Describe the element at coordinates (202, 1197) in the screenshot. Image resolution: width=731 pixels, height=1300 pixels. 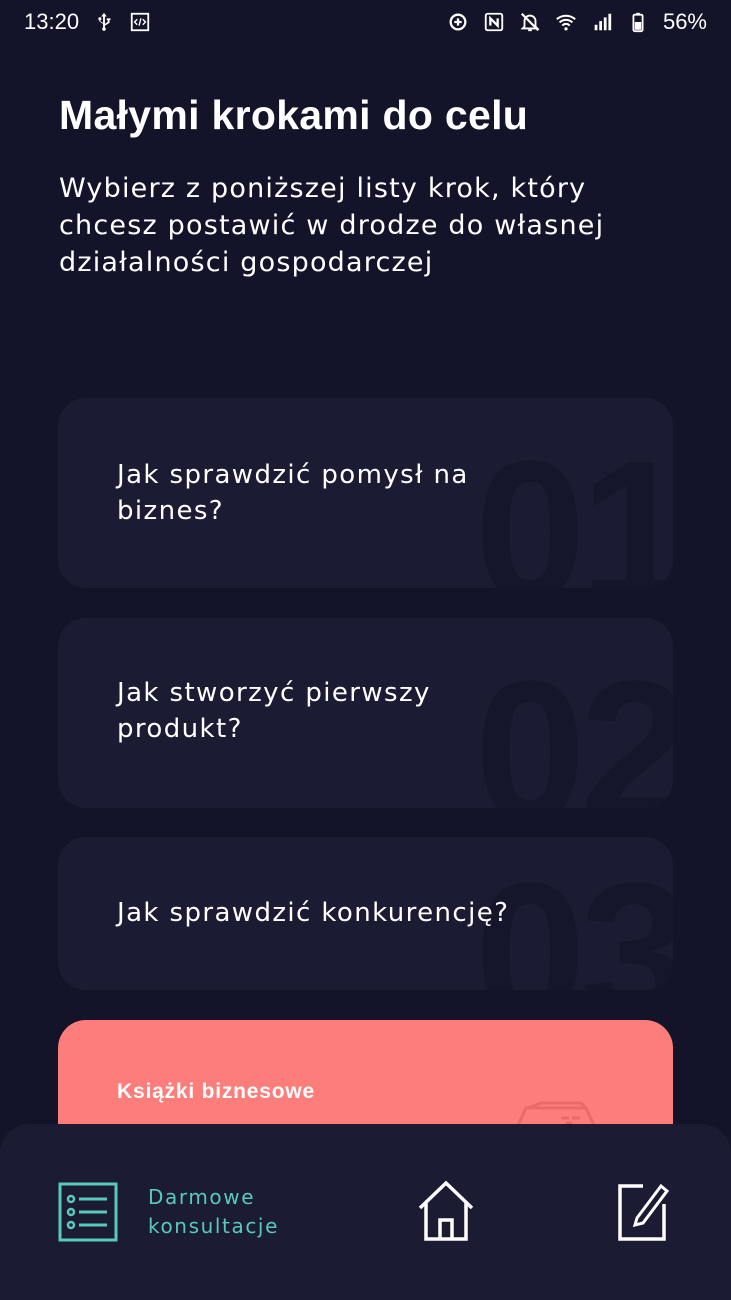
I see `nav-consult-line1: Darmowe` at that location.